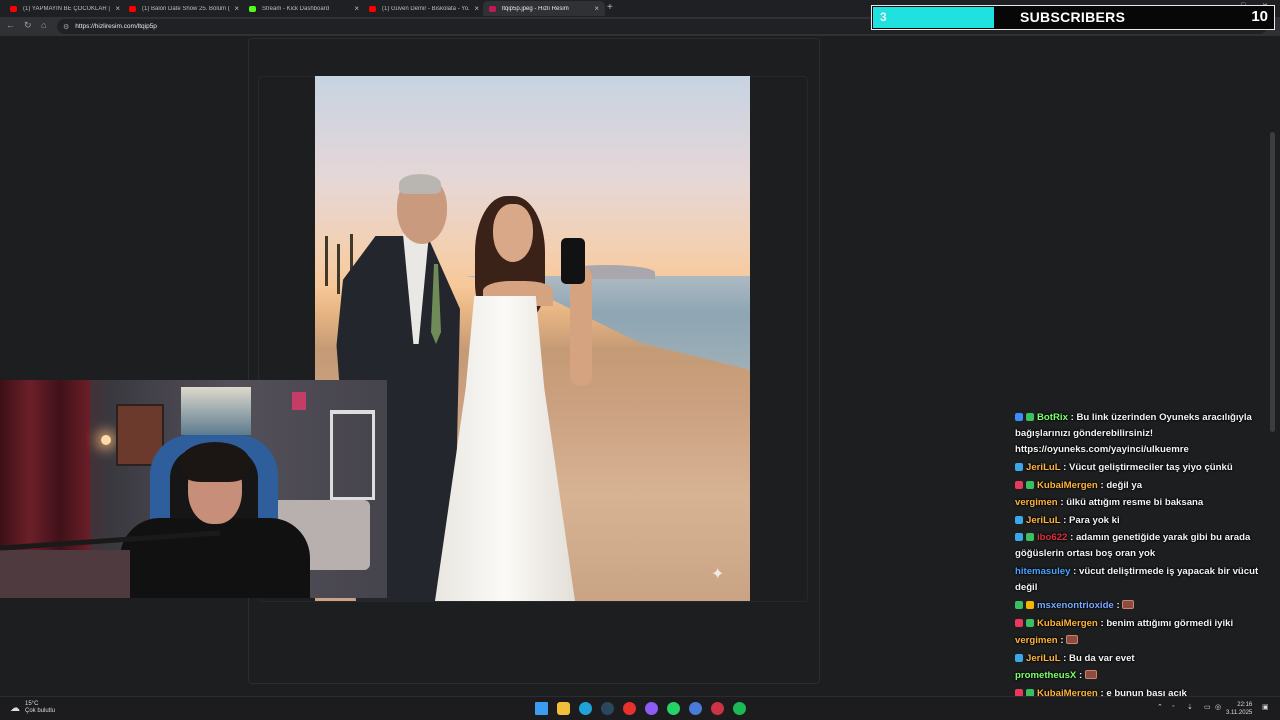 The height and width of the screenshot is (720, 1280). What do you see at coordinates (1141, 486) in the screenshot?
I see `chat-message: KubaiMergen : değil ya` at bounding box center [1141, 486].